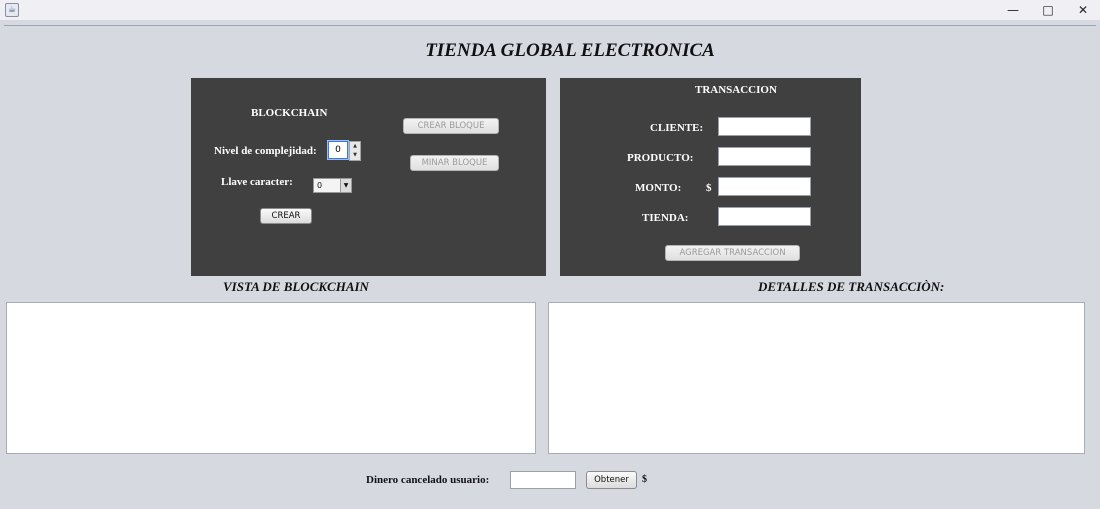  What do you see at coordinates (543, 480) in the screenshot?
I see `cancelled-money-input` at bounding box center [543, 480].